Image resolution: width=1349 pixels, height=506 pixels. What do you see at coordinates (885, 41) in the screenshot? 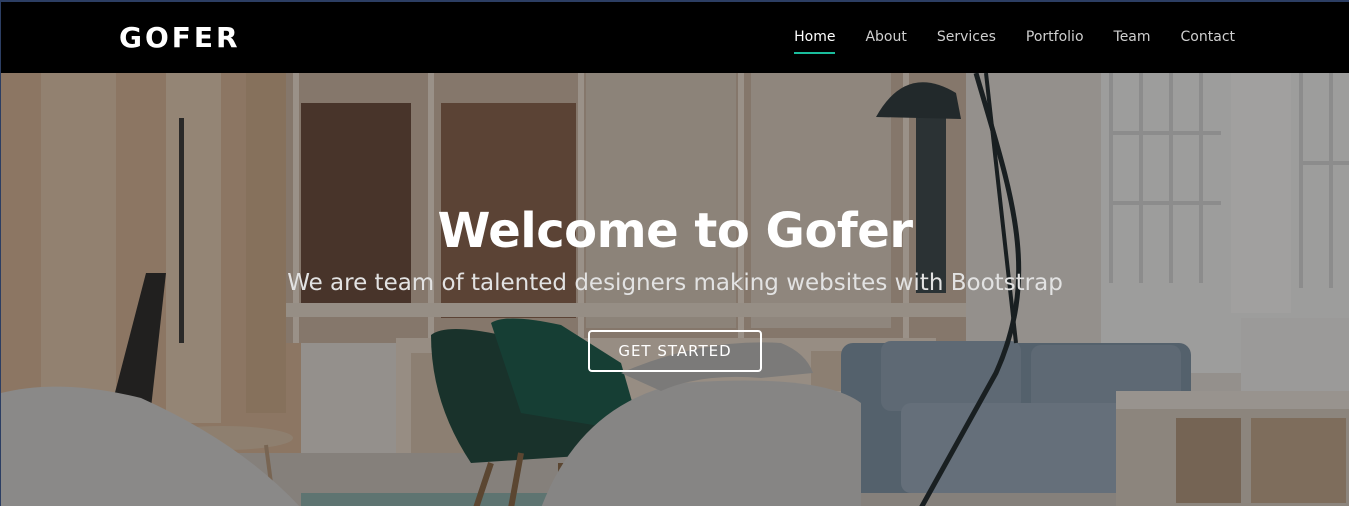
I see `nav-link-about: About` at bounding box center [885, 41].